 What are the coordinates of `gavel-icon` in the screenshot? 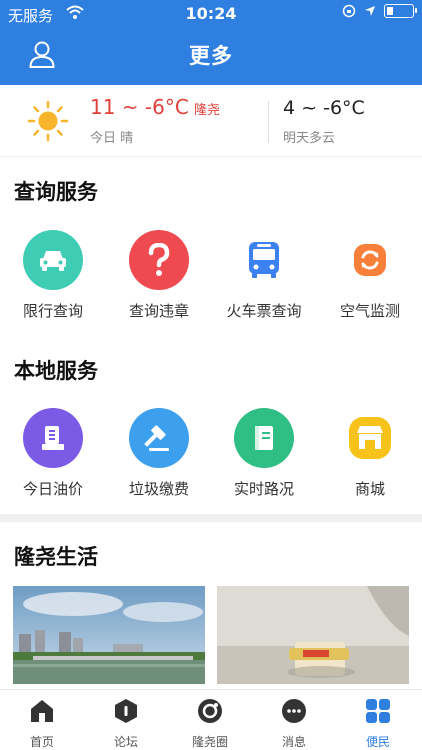 It's located at (159, 438).